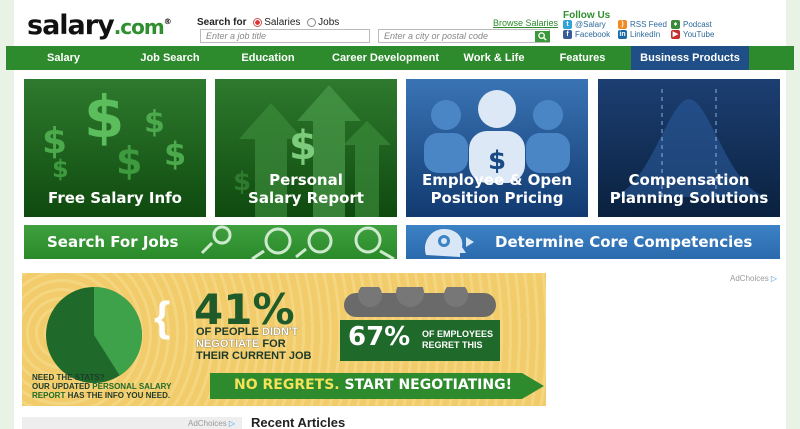 Image resolution: width=800 pixels, height=429 pixels. Describe the element at coordinates (567, 25) in the screenshot. I see `twitter-icon: t` at that location.